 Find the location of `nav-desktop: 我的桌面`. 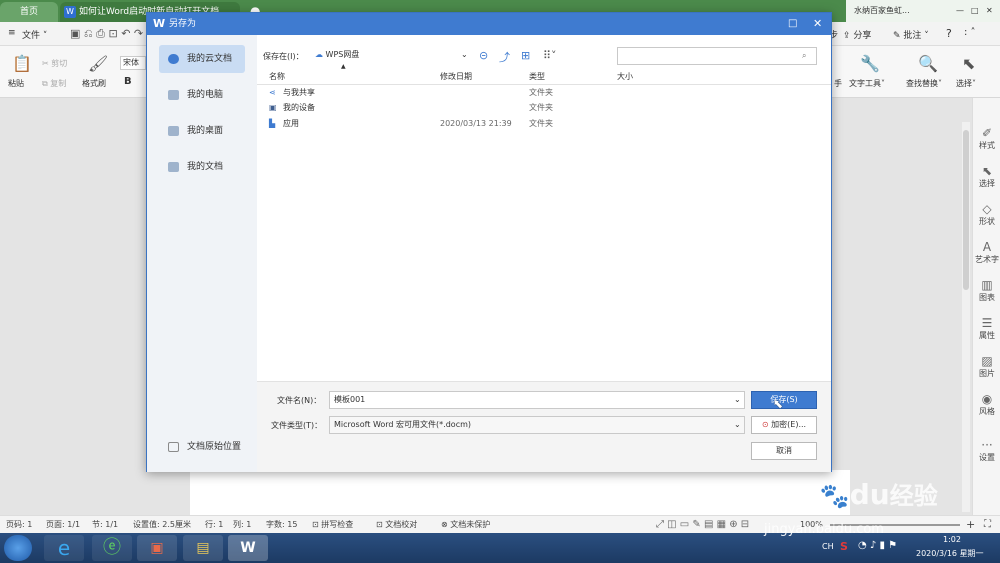

nav-desktop: 我的桌面 is located at coordinates (202, 131).